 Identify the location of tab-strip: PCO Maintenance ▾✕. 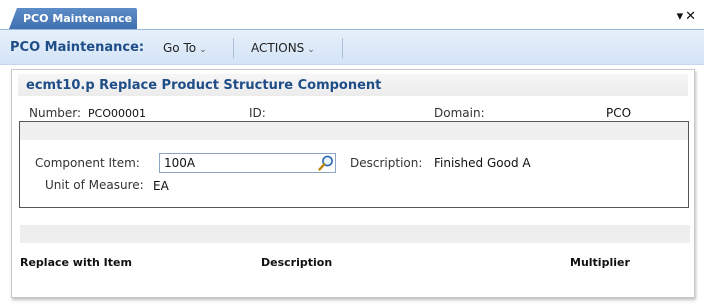
(352, 14).